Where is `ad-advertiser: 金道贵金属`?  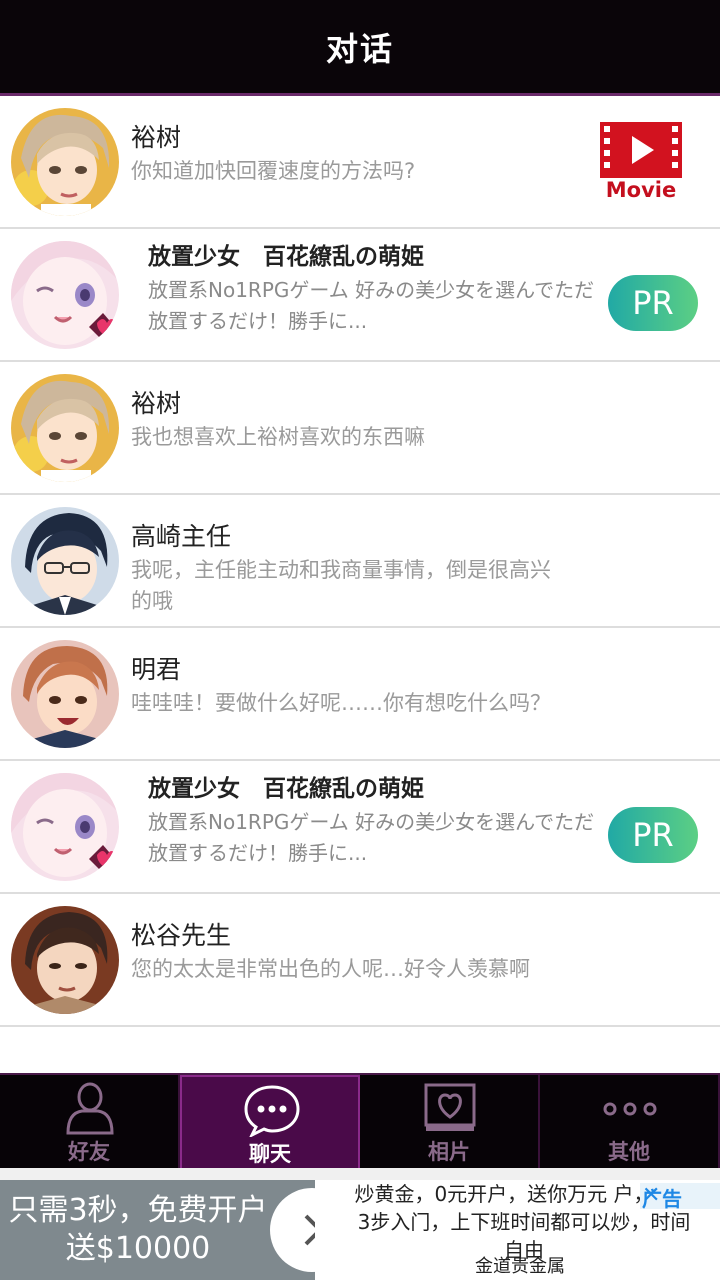 ad-advertiser: 金道贵金属 is located at coordinates (520, 1266).